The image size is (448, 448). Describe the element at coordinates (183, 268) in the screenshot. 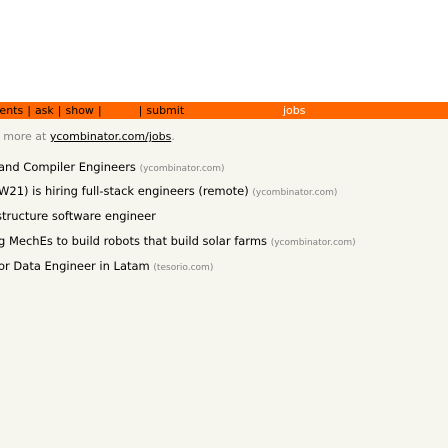

I see `job-site-link: (tesorio.com)` at that location.